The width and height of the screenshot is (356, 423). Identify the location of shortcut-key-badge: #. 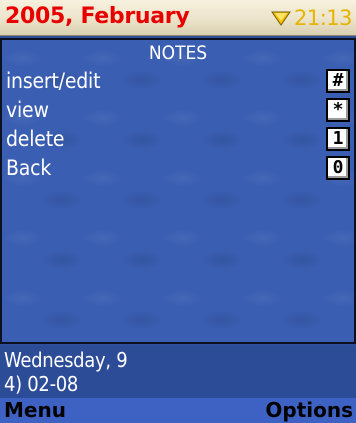
(338, 81).